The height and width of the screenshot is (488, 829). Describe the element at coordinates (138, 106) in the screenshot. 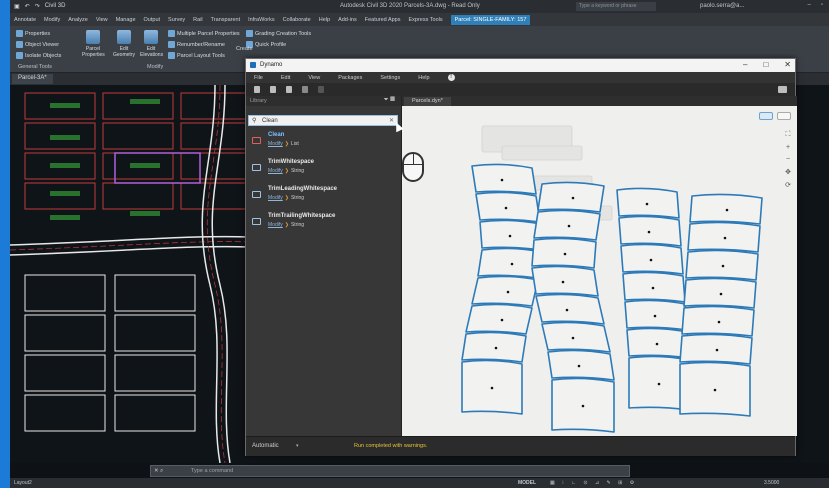

I see `parcel-outline` at that location.